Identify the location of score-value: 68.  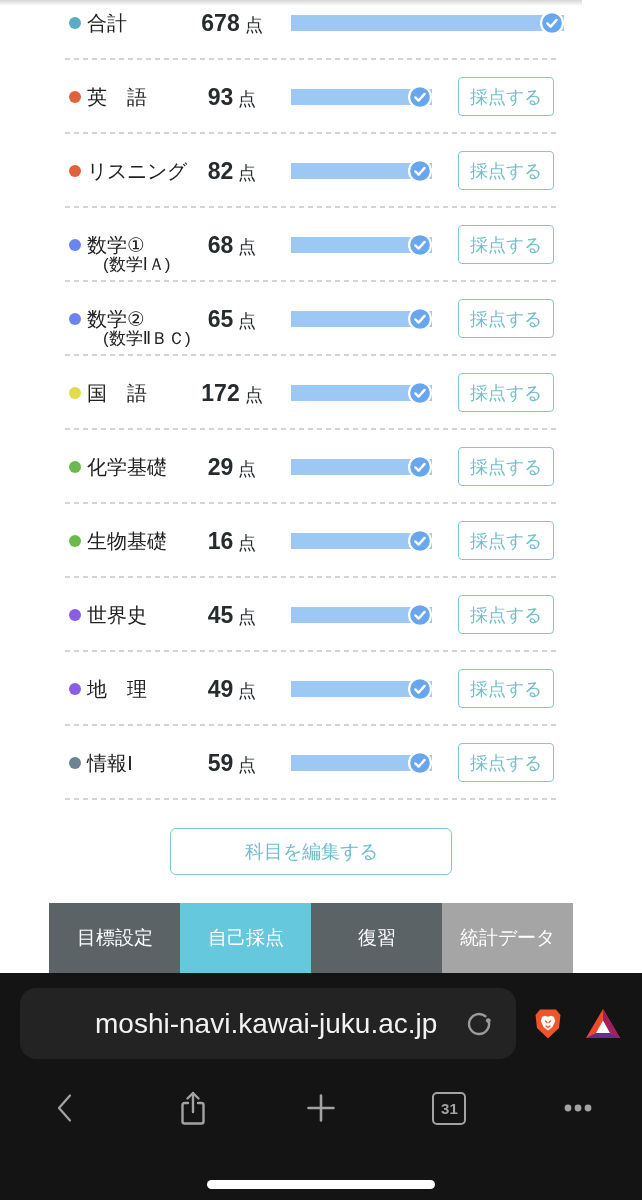
(220, 245).